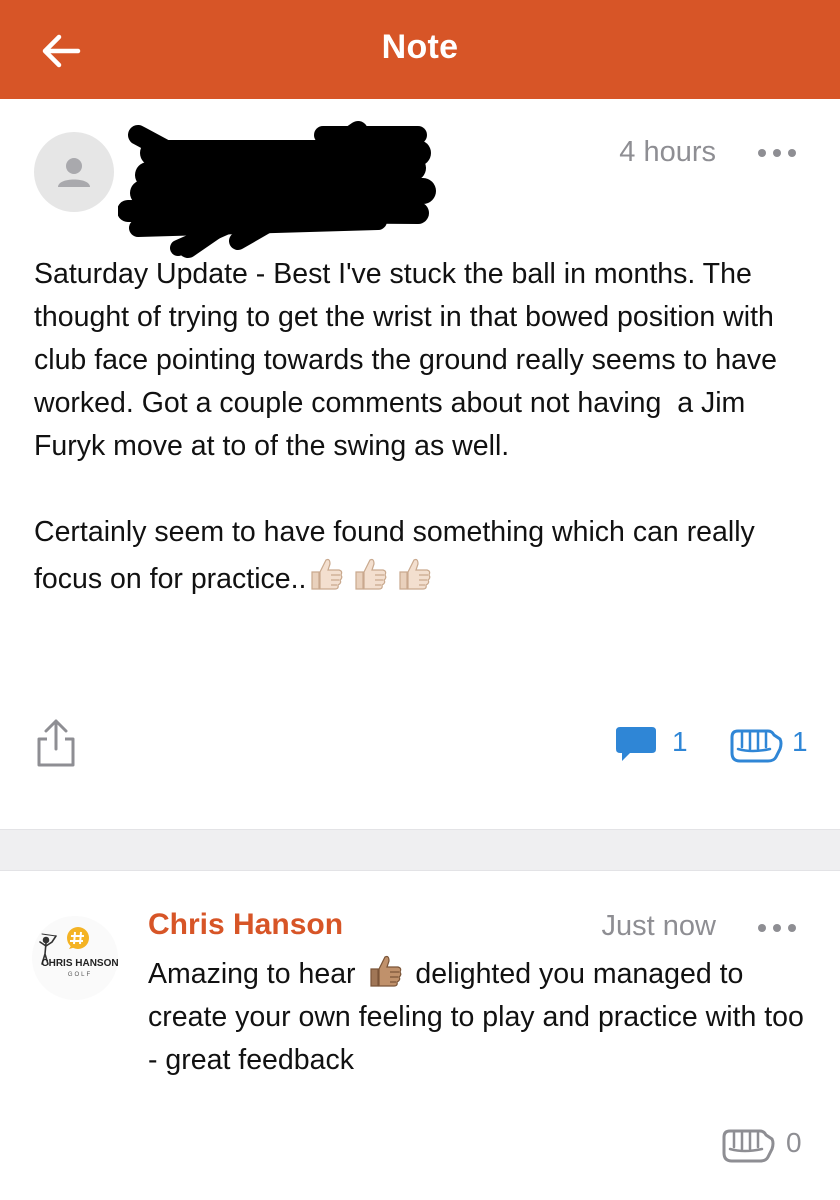 The width and height of the screenshot is (840, 1200). Describe the element at coordinates (794, 1142) in the screenshot. I see `reply-fist-bump-count: 0` at that location.